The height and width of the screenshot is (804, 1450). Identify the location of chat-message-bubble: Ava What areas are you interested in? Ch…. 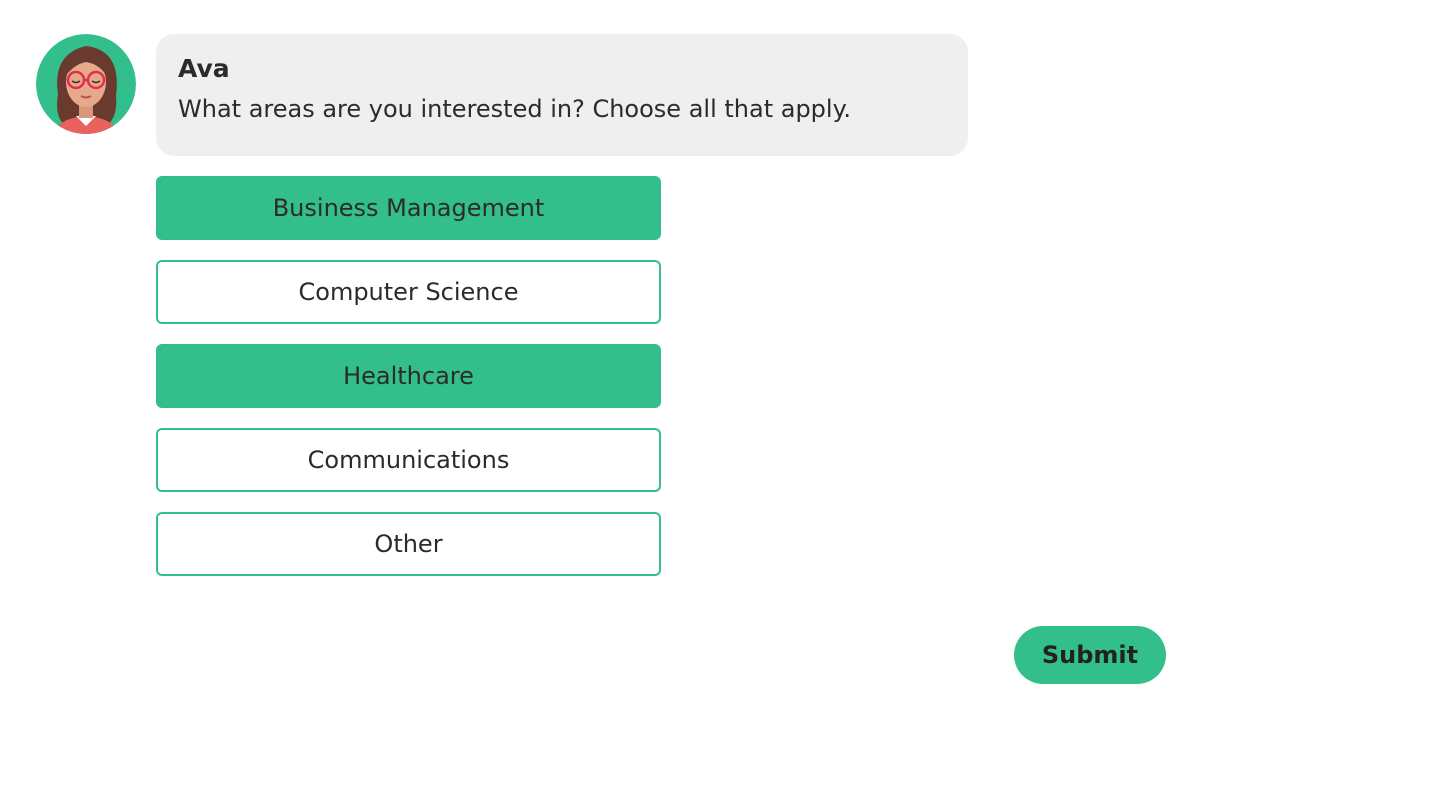
(562, 95).